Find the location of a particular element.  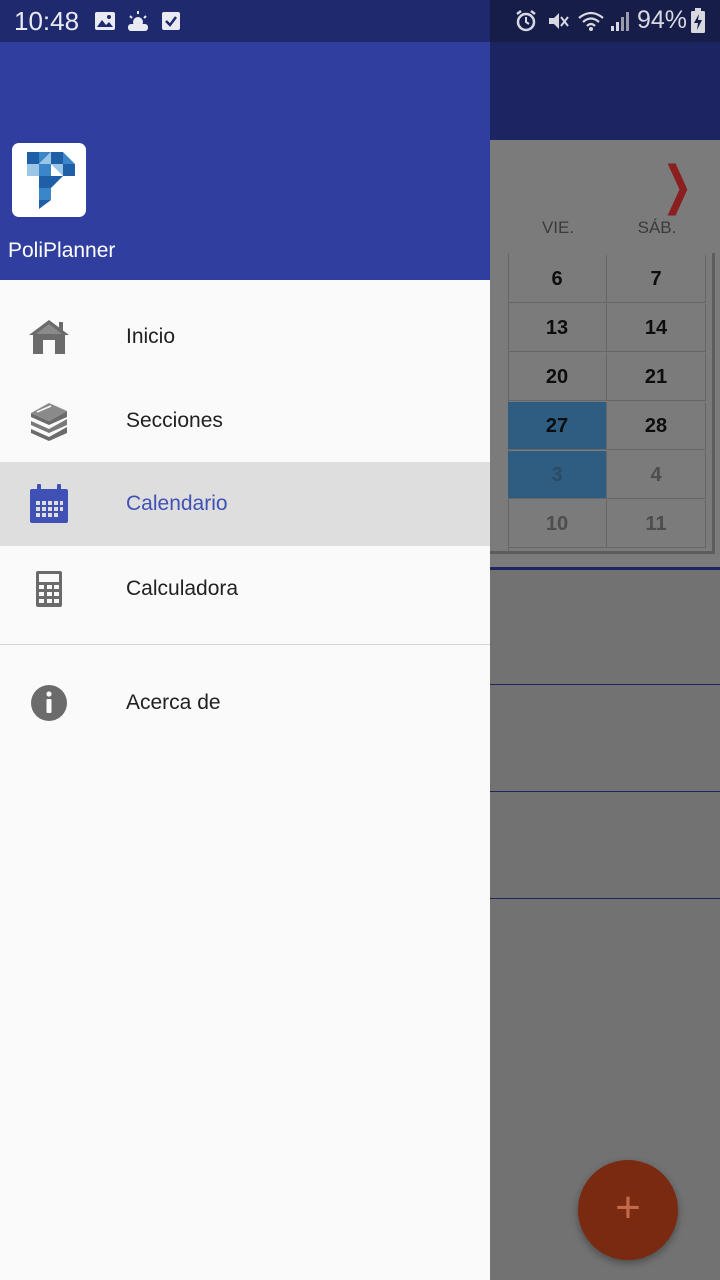

checkbox-icon is located at coordinates (171, 21).